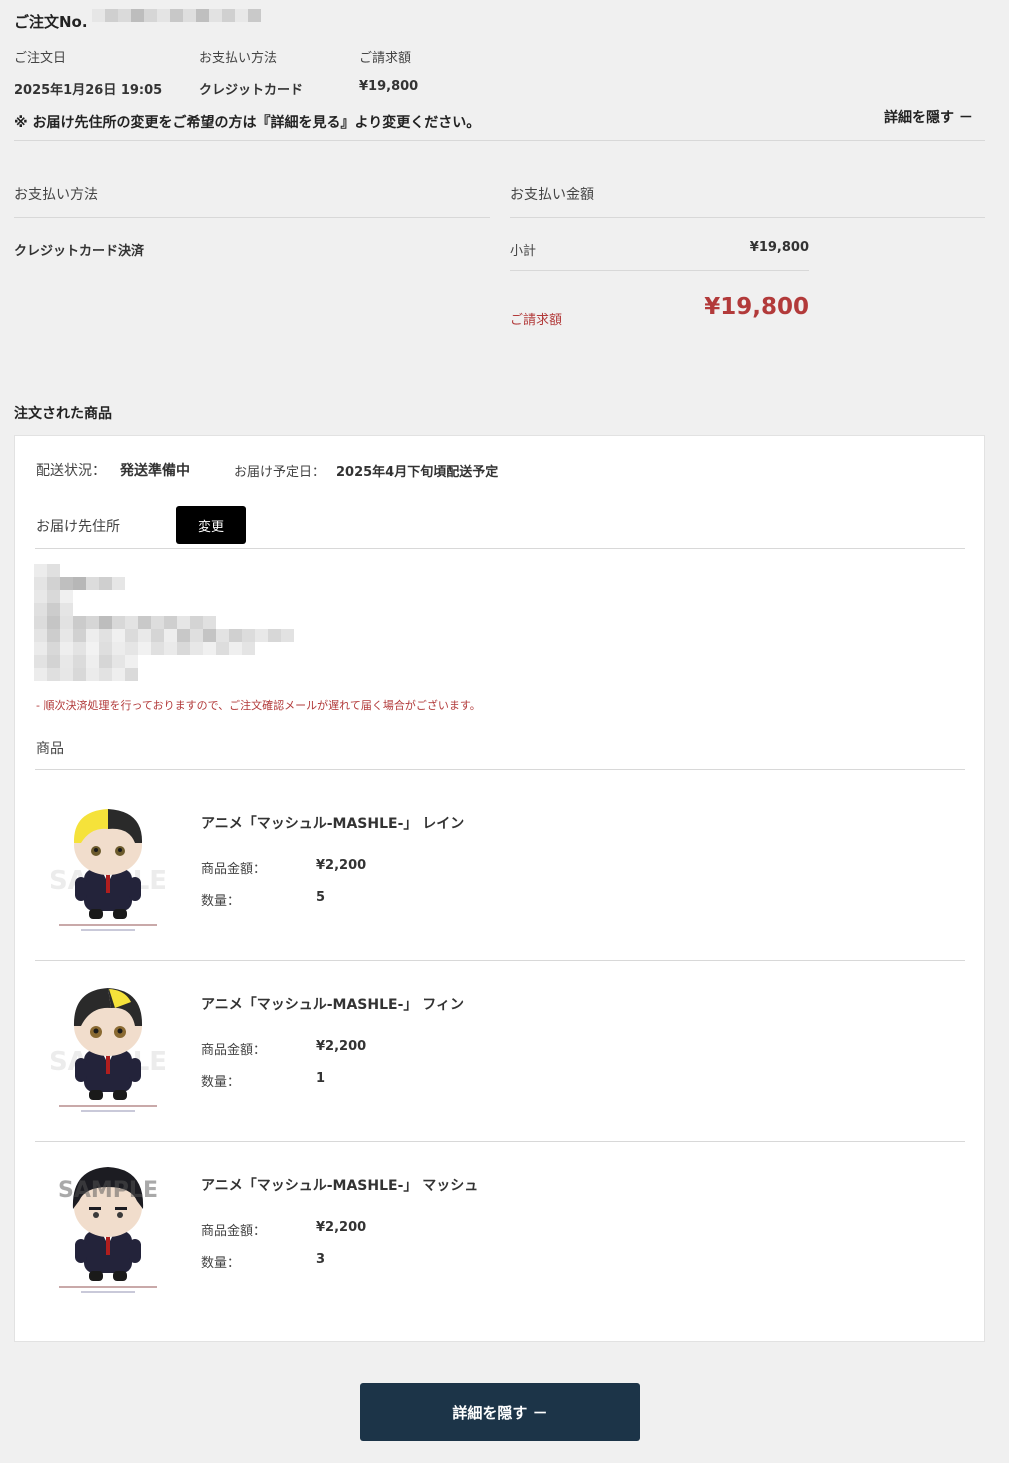 The height and width of the screenshot is (1463, 1009). I want to click on product-name: アニメ「マッシュル-MASHLE-」 マッシュ, so click(340, 1186).